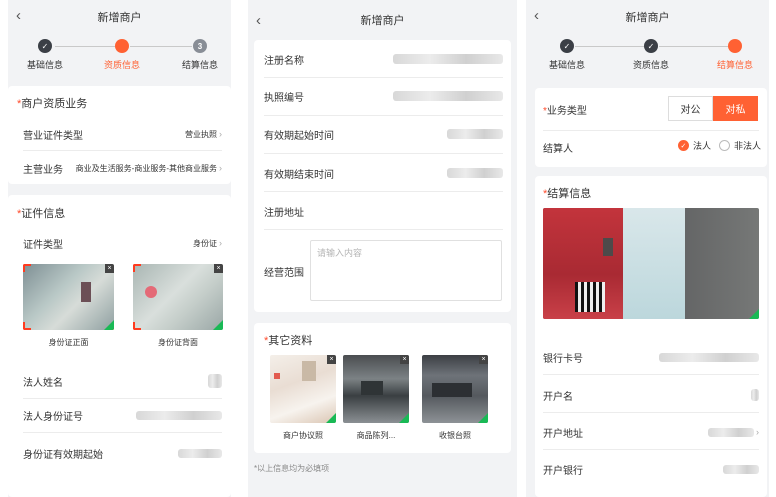  What do you see at coordinates (303, 389) in the screenshot?
I see `agreement-photo: ×` at bounding box center [303, 389].